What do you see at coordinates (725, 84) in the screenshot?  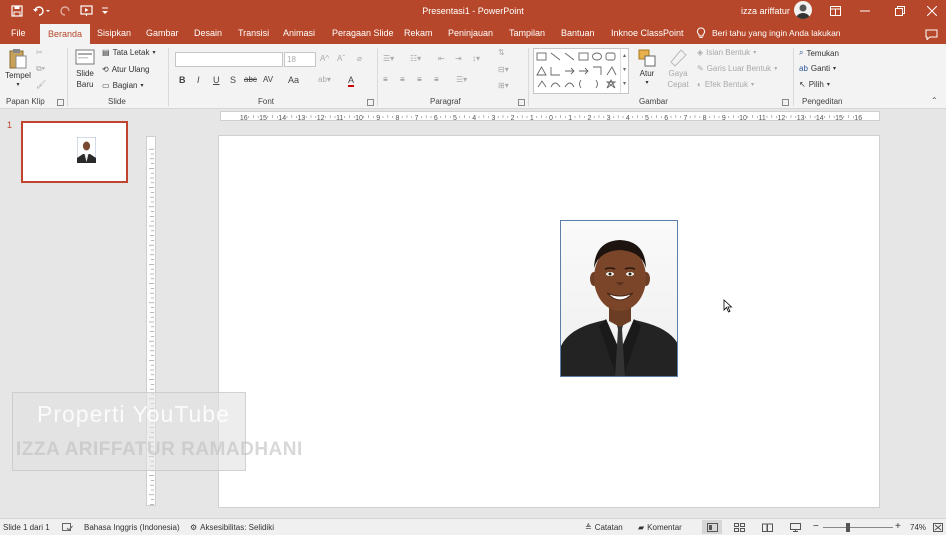 I see `shape-effects-button: ◐ Efek Bentuk ▾` at bounding box center [725, 84].